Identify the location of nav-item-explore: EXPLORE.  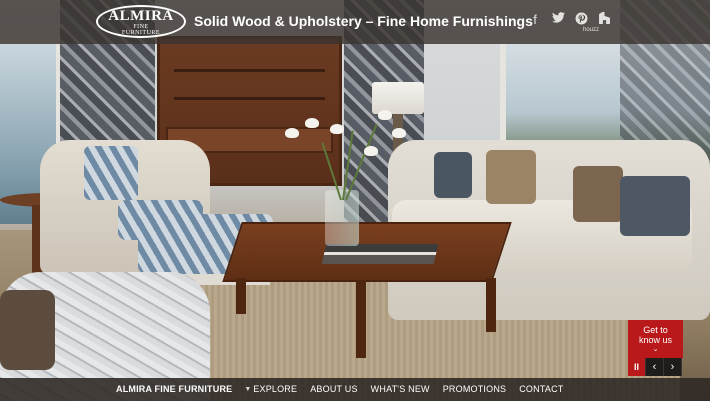
(275, 389).